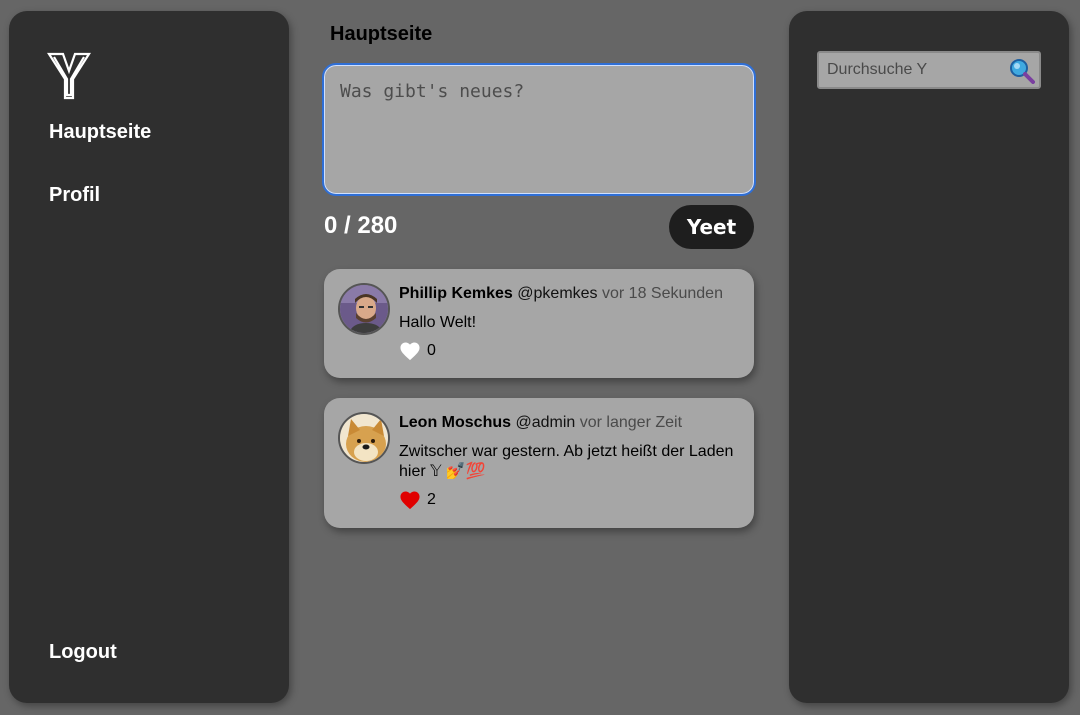  I want to click on person-avatar-icon, so click(364, 309).